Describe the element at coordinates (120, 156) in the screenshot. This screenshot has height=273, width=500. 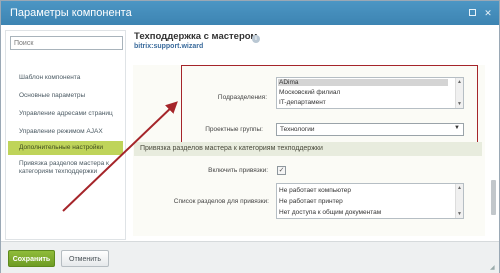
I see `annotation-arrow` at that location.